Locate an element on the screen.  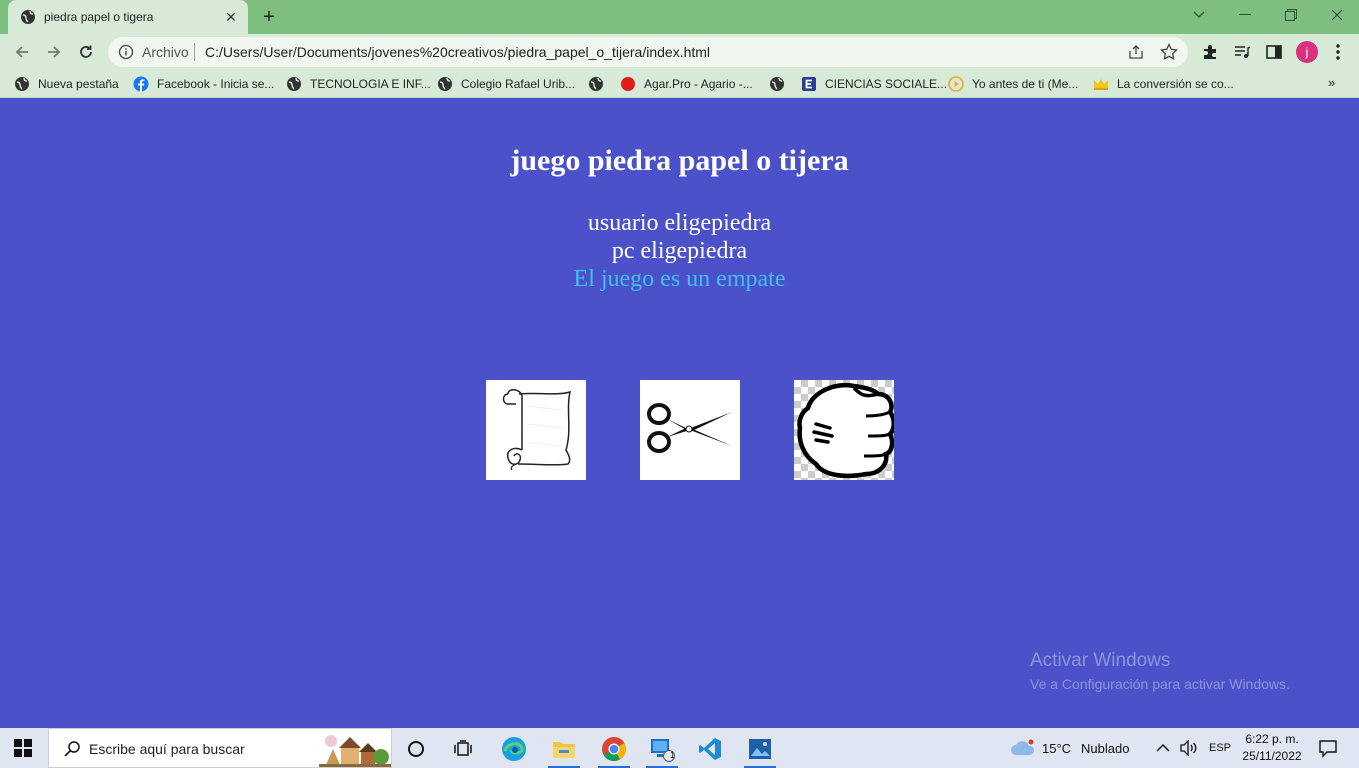
scissors-button is located at coordinates (690, 430).